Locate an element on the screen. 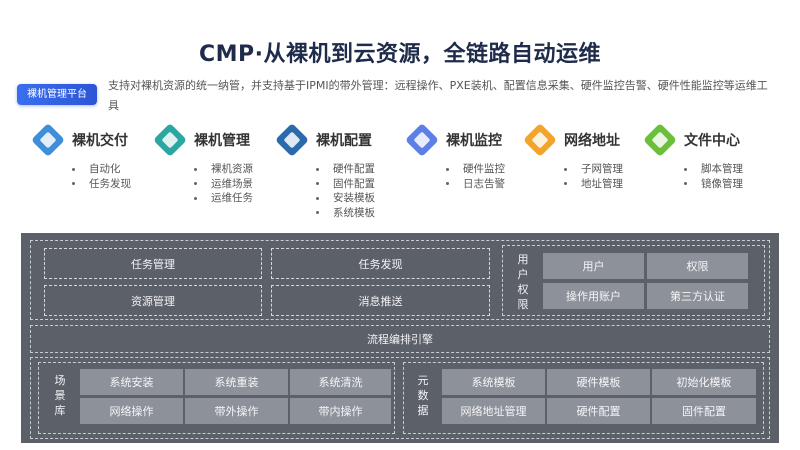 This screenshot has width=800, height=450. page-title: CMP·从裸机到云资源，全链路自动运维 is located at coordinates (400, 54).